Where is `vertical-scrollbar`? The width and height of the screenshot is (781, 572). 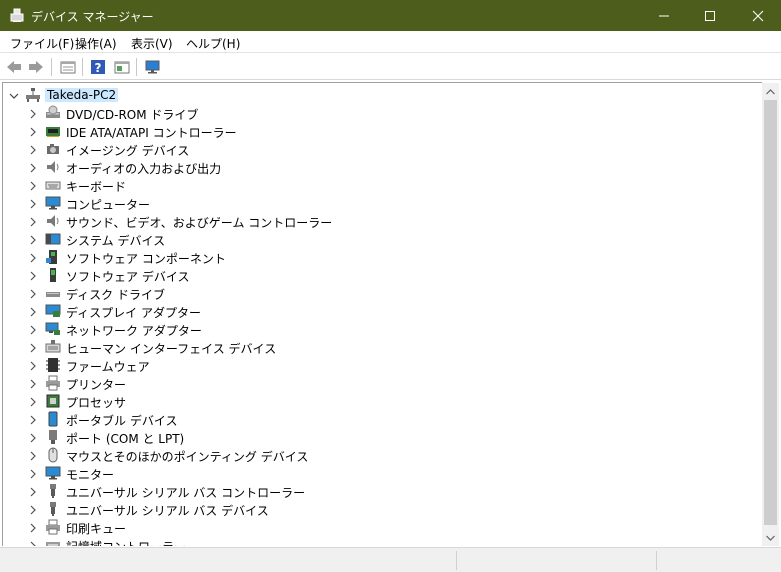 vertical-scrollbar is located at coordinates (770, 314).